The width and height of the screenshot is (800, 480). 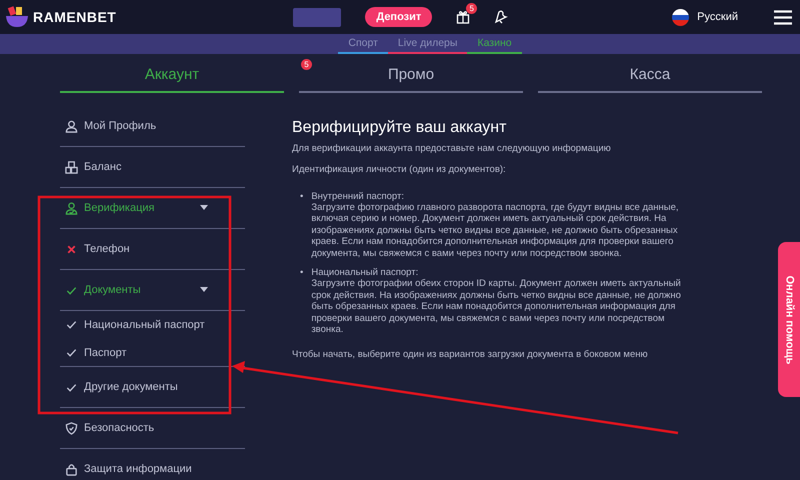 I want to click on sidebar-item: Верификация, so click(x=152, y=208).